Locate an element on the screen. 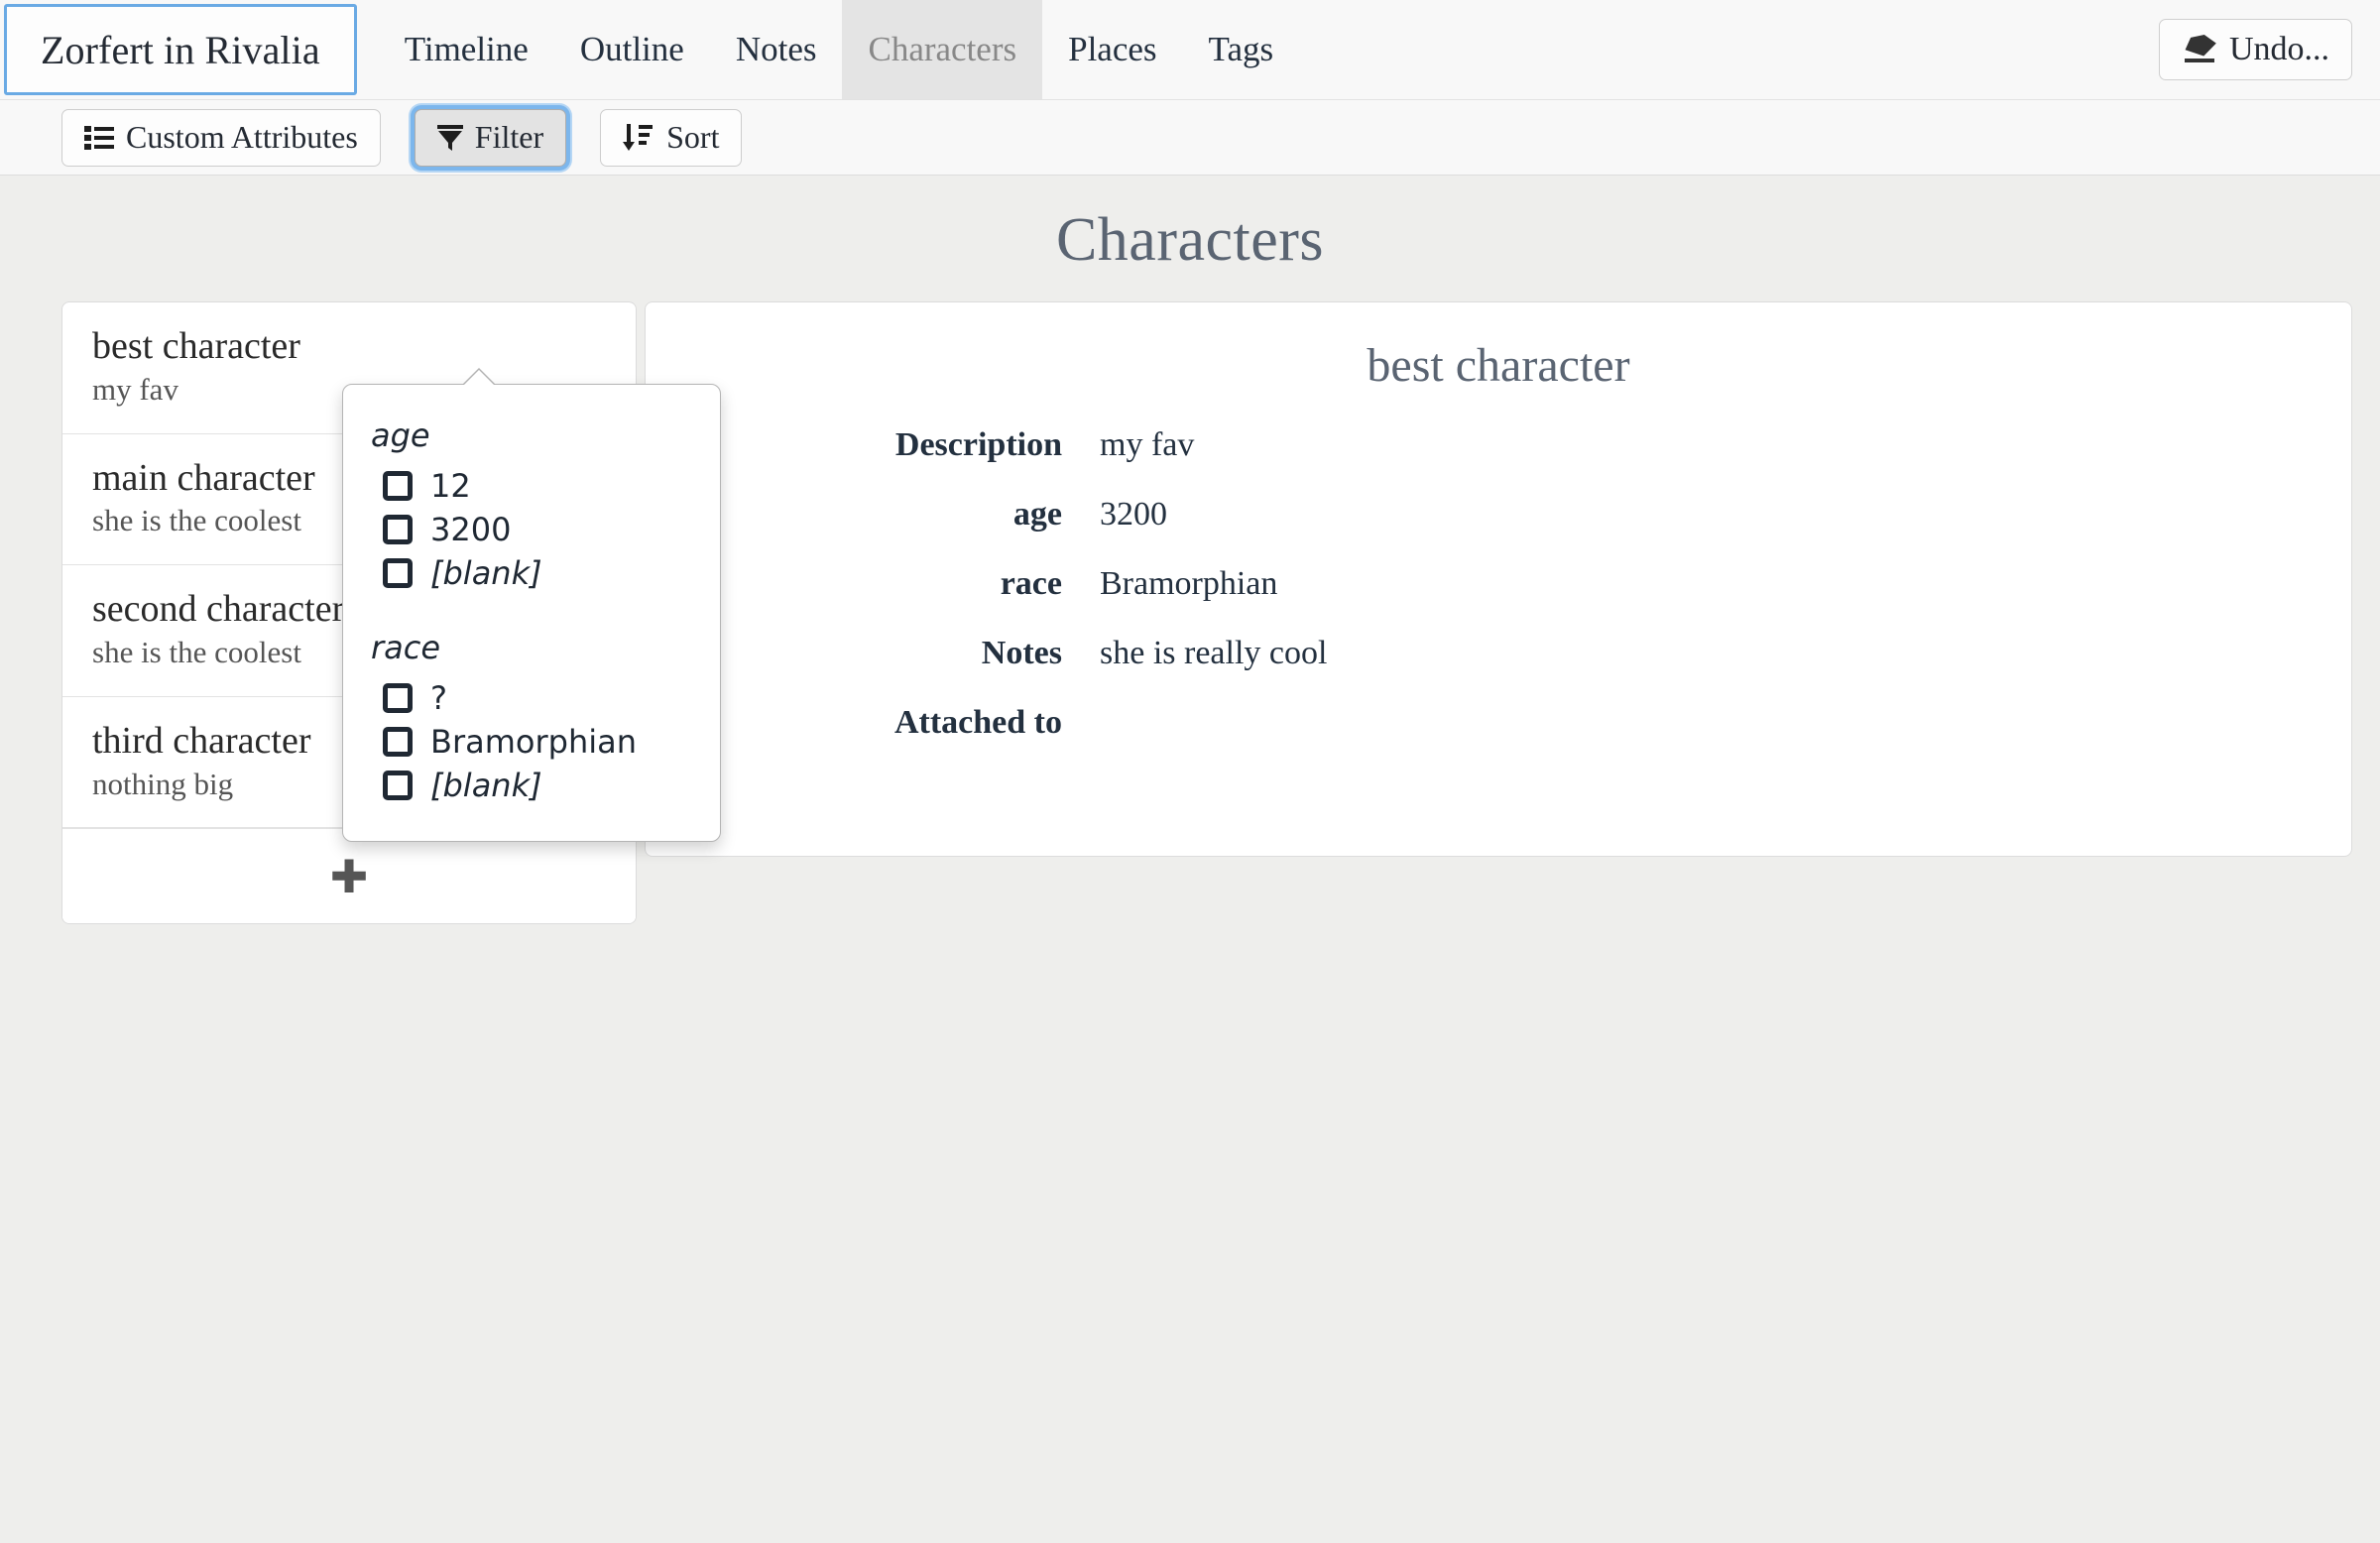  filter-option-age-blank: [blank] is located at coordinates (531, 573).